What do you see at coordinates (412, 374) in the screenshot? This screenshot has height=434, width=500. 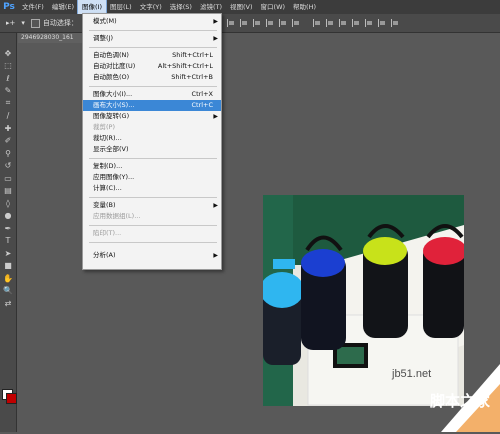 I see `watermark-domain: jb51.net` at bounding box center [412, 374].